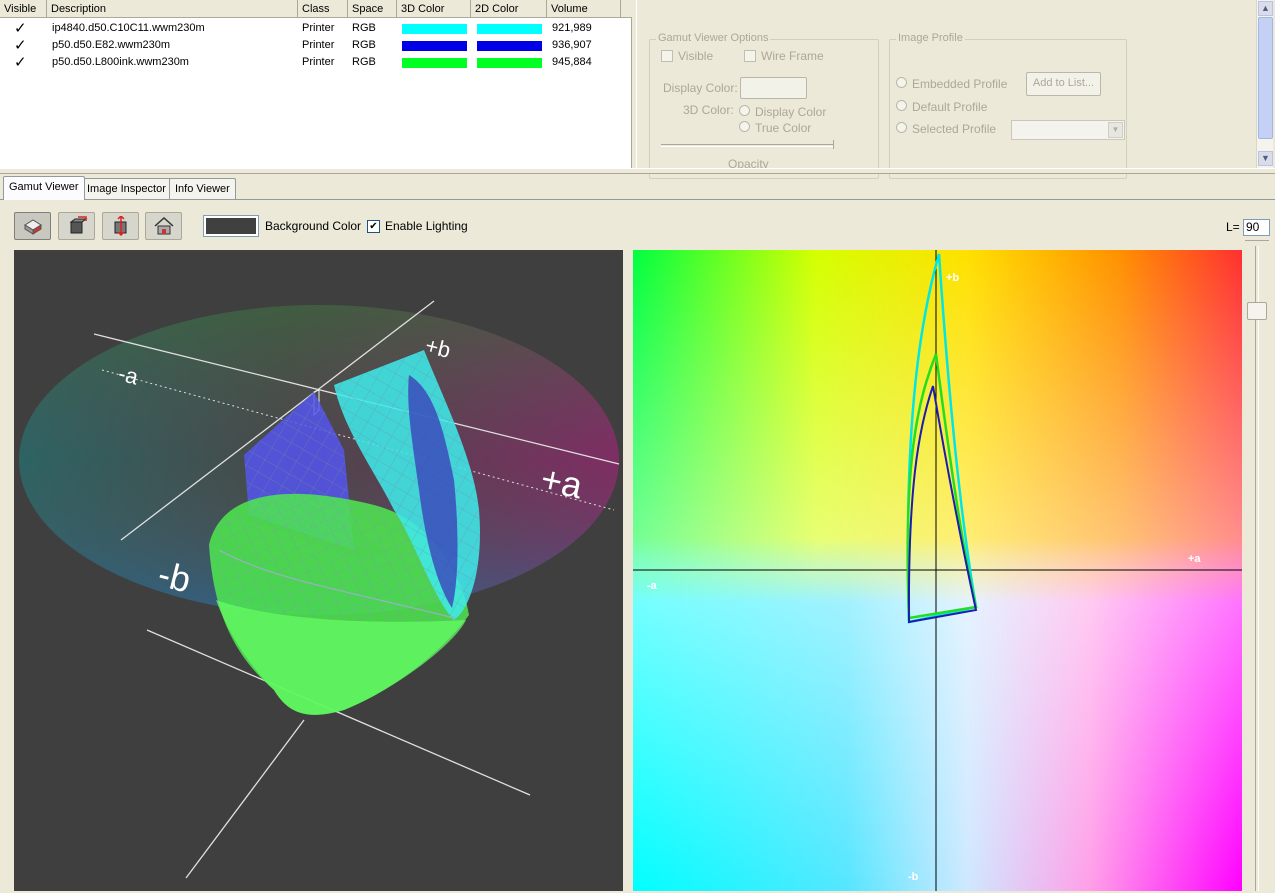  Describe the element at coordinates (172, 9) in the screenshot. I see `column-header-description: Description` at that location.